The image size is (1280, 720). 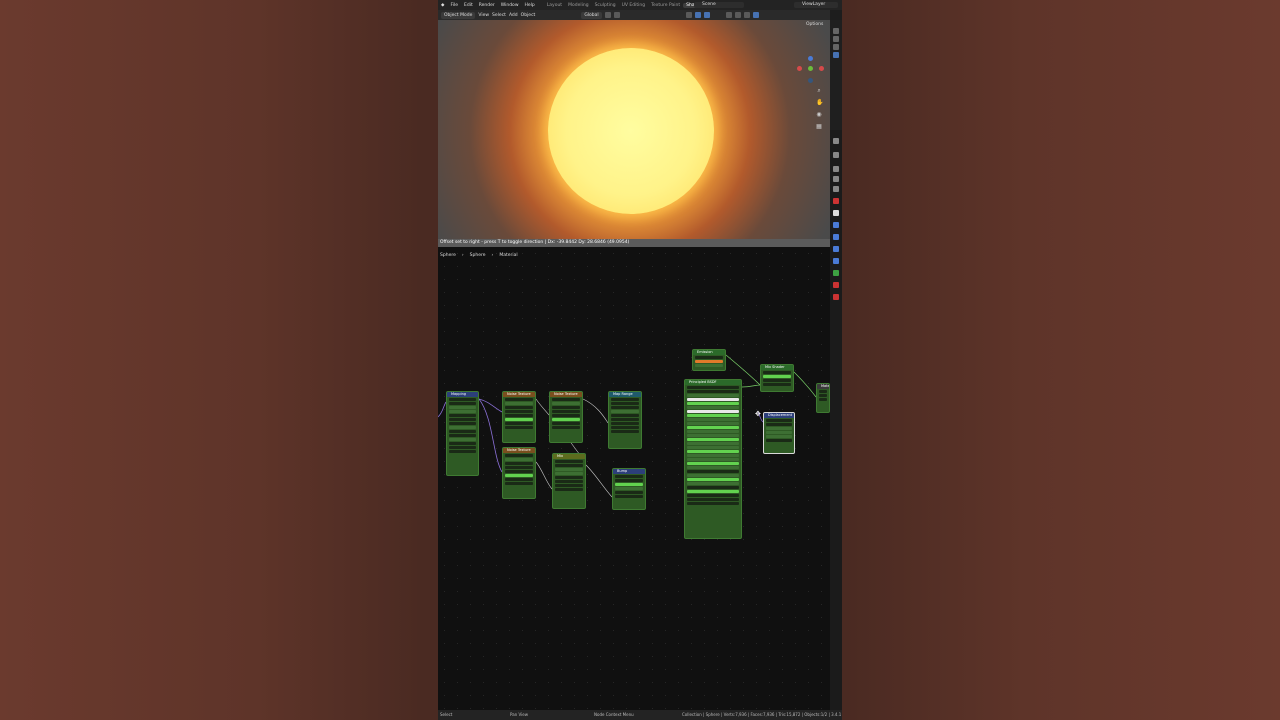 I want to click on view-layer-selector: ViewLayer, so click(x=816, y=5).